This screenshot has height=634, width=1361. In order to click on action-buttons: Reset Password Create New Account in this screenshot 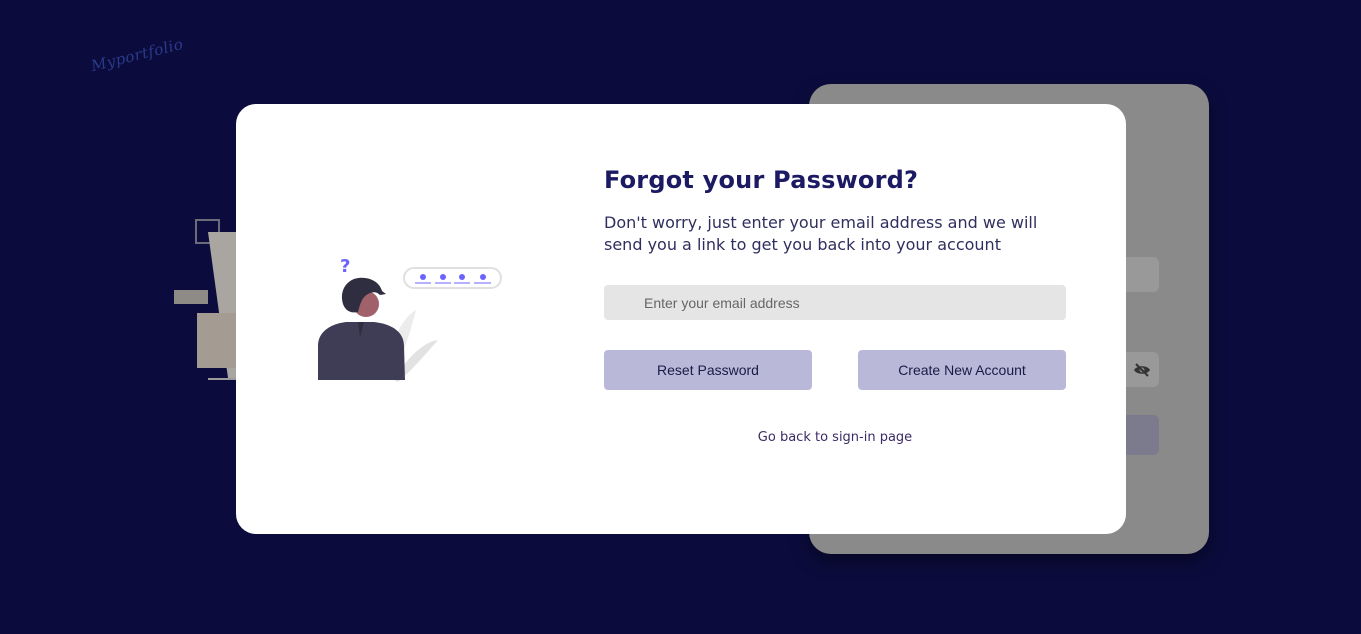, I will do `click(835, 370)`.